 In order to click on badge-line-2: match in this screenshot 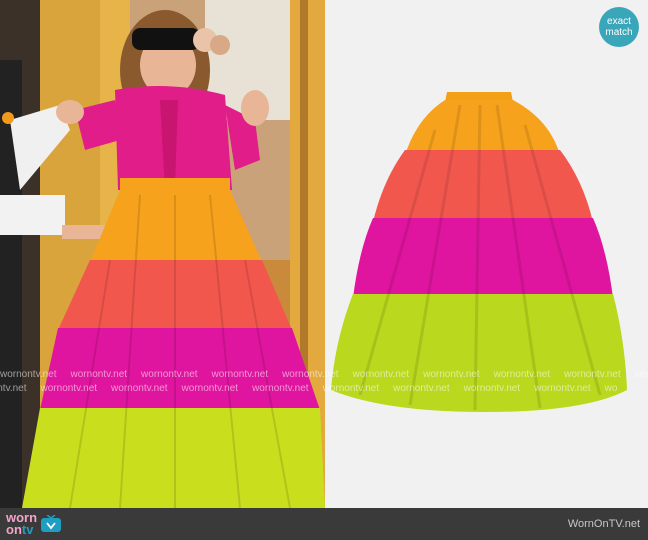, I will do `click(619, 32)`.